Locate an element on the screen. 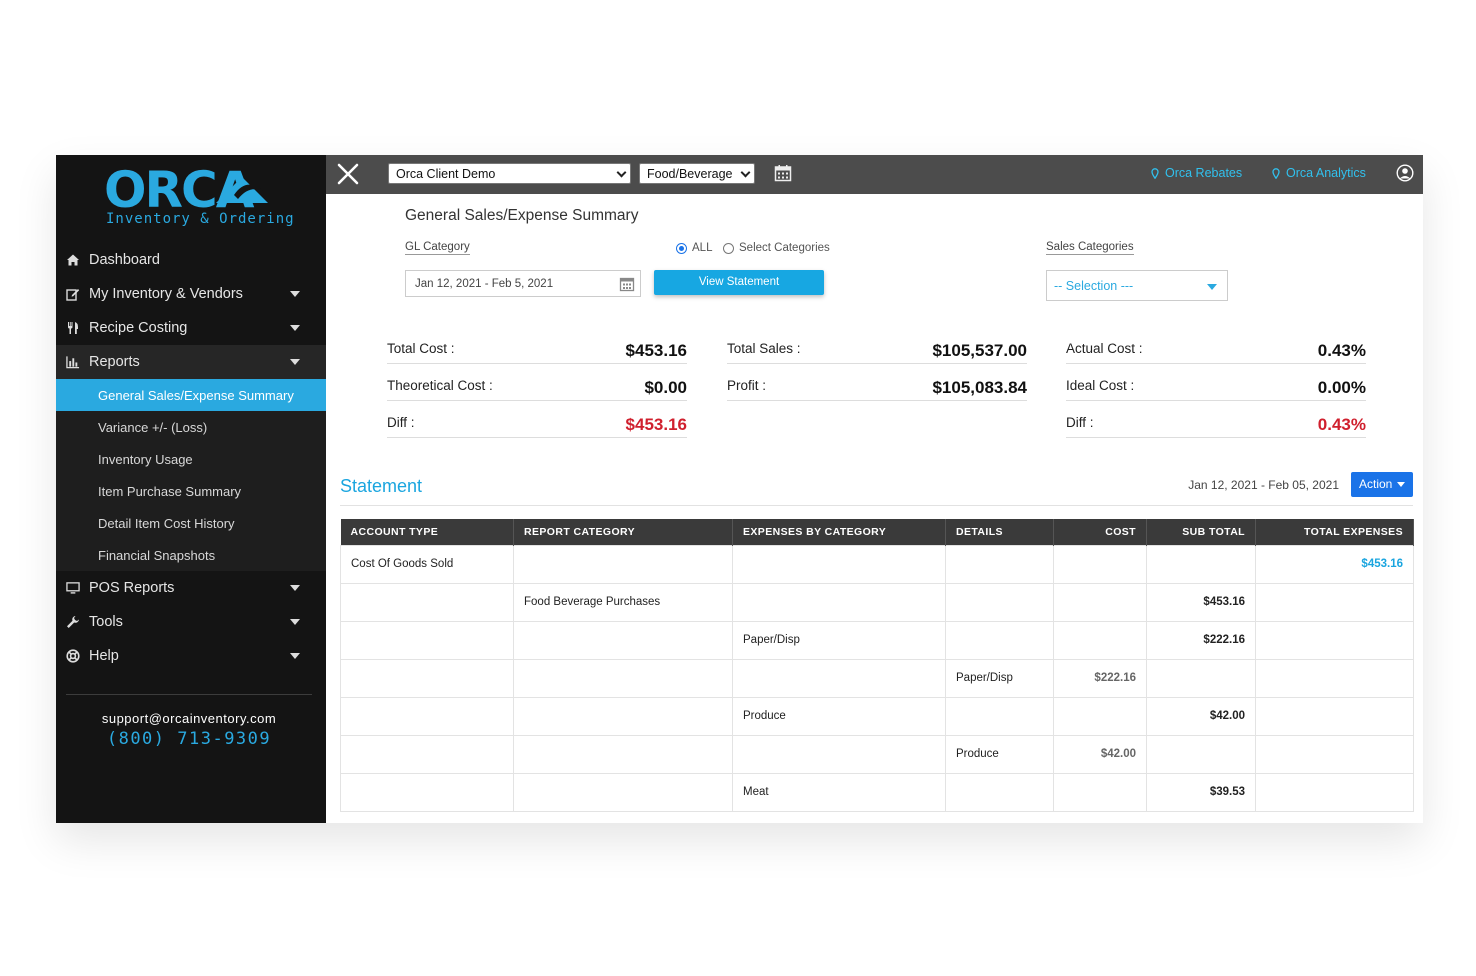 This screenshot has width=1476, height=976. radio-select-dot is located at coordinates (728, 248).